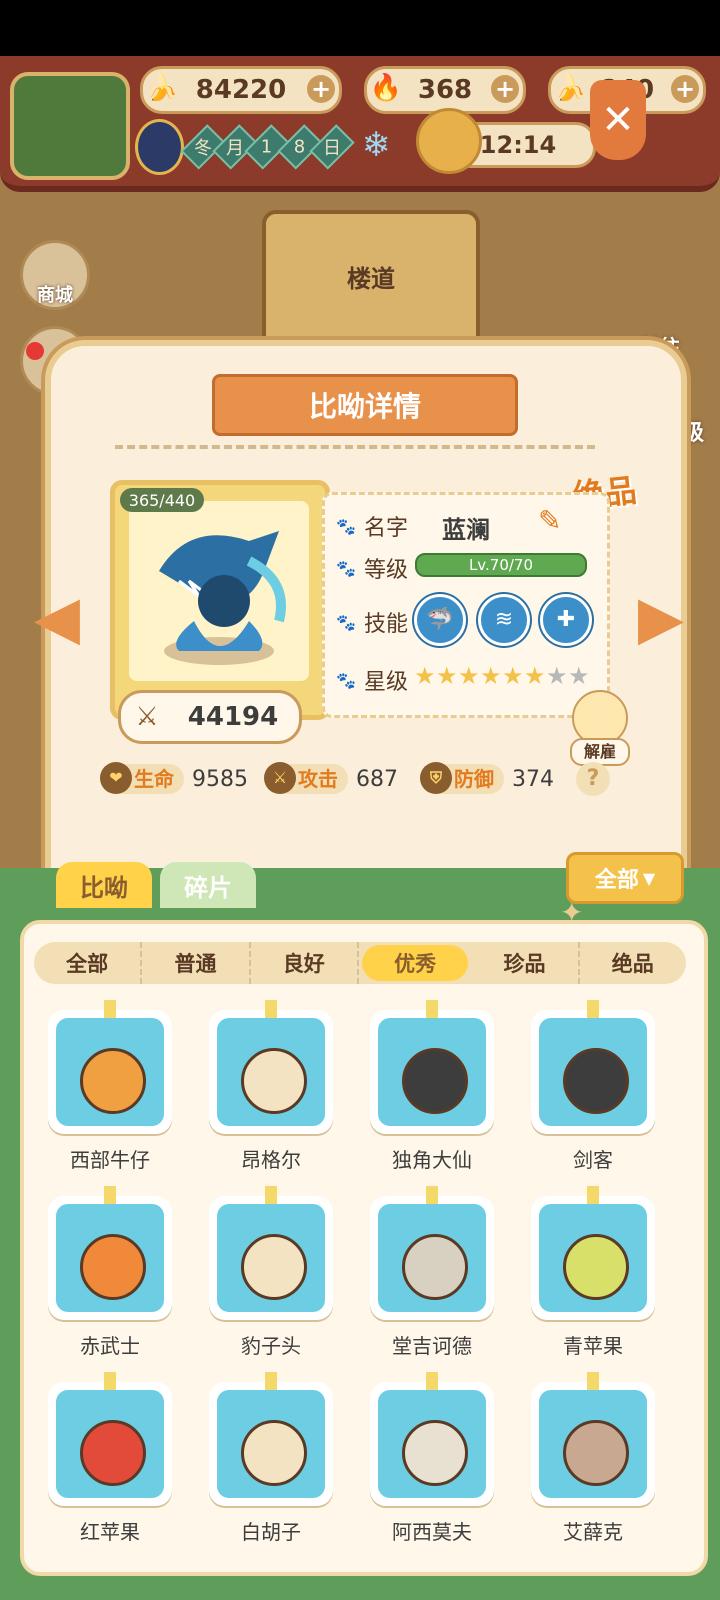 The image size is (720, 1600). I want to click on name-row: 🐾 名字, so click(372, 526).